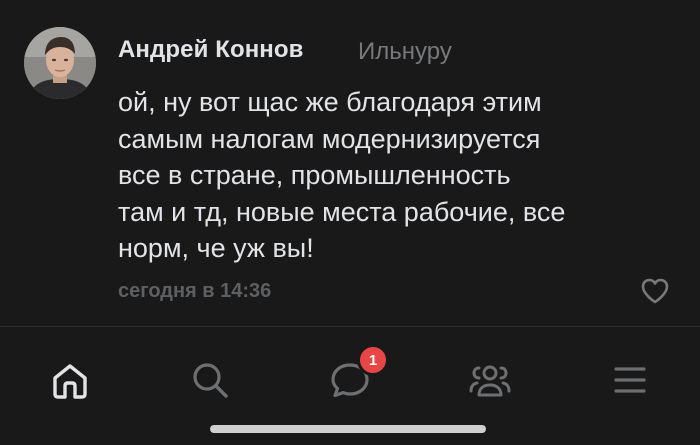 The width and height of the screenshot is (700, 445). What do you see at coordinates (216, 248) in the screenshot?
I see `comment-text-line: норм, че уж вы!` at bounding box center [216, 248].